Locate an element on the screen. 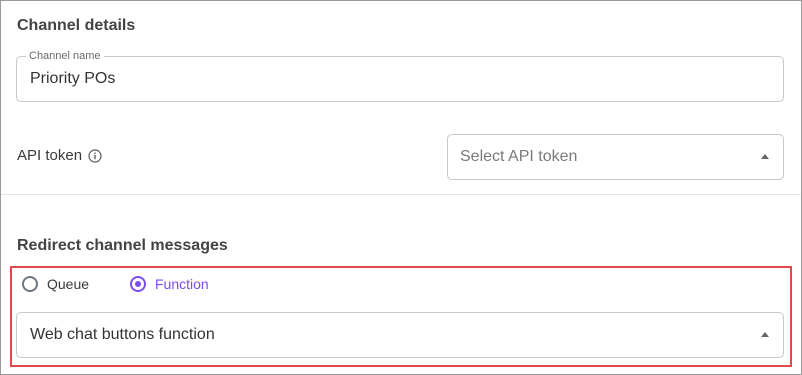  section-divider is located at coordinates (401, 194).